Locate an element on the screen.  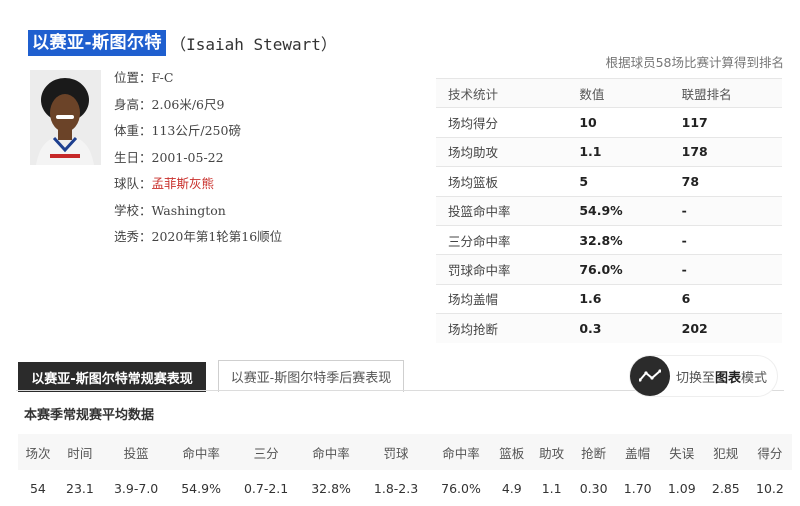
season-avg-title: 本赛季常规赛平均数据 is located at coordinates (89, 415).